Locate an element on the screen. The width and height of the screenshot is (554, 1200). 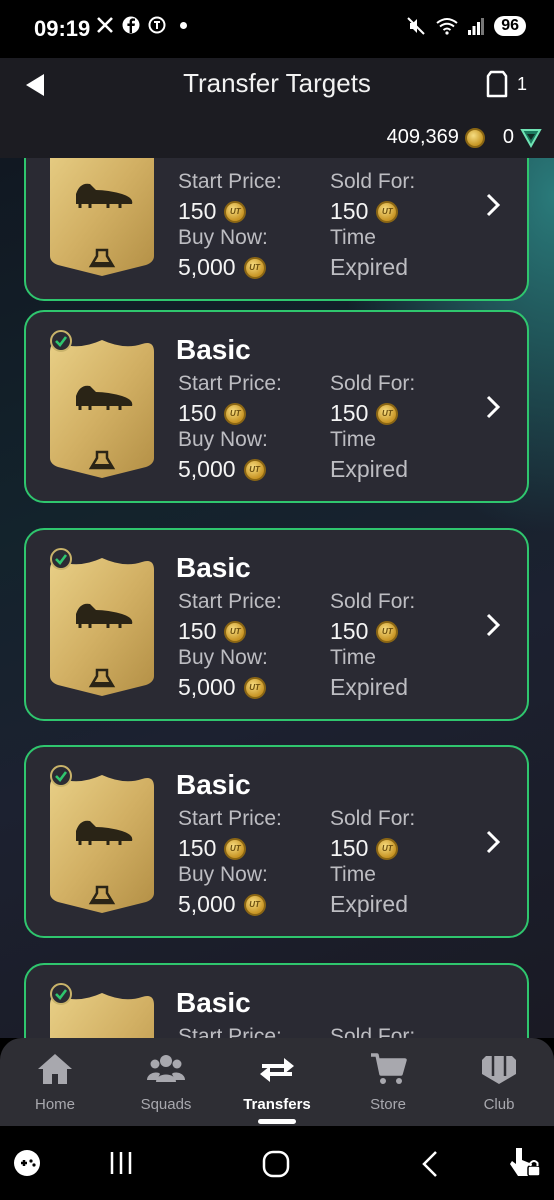
touch-lock-icon is located at coordinates (525, 1162).